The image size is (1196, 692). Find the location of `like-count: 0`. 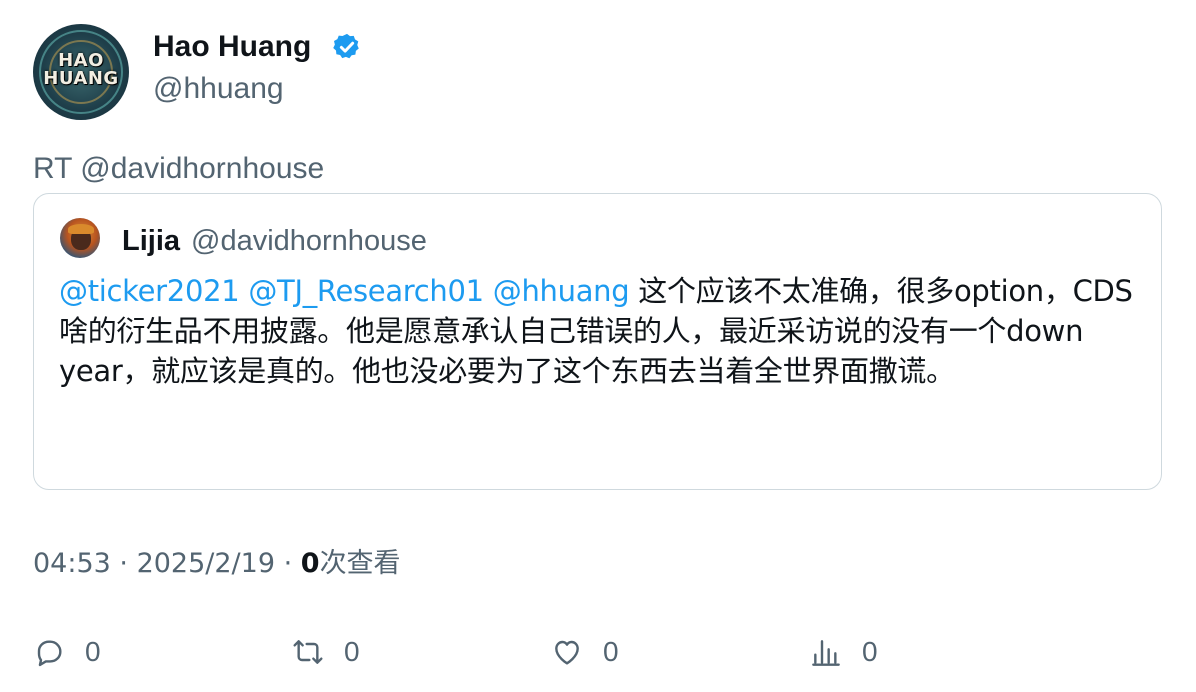

like-count: 0 is located at coordinates (611, 651).